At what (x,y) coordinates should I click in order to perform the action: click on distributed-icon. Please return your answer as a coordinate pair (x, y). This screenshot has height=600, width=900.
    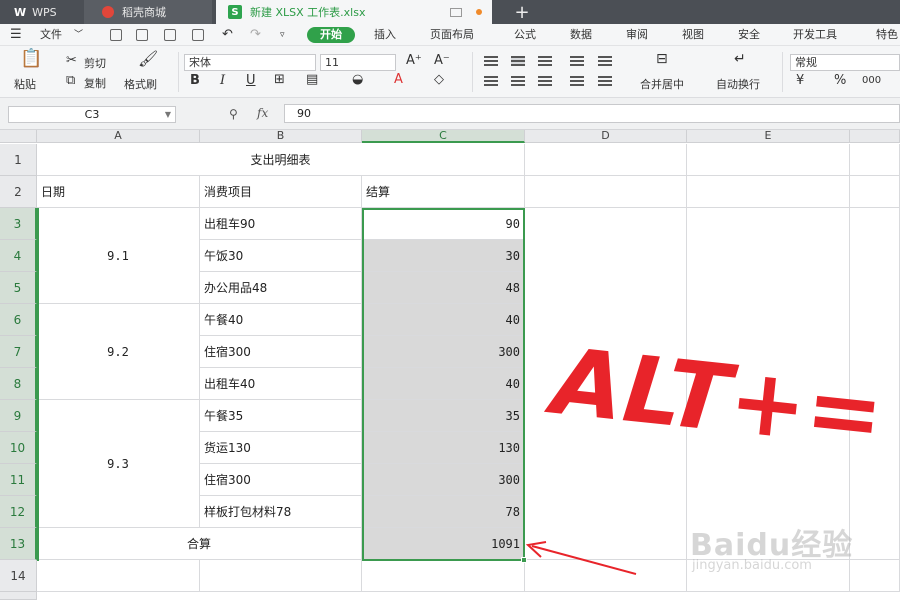
    Looking at the image, I should click on (605, 81).